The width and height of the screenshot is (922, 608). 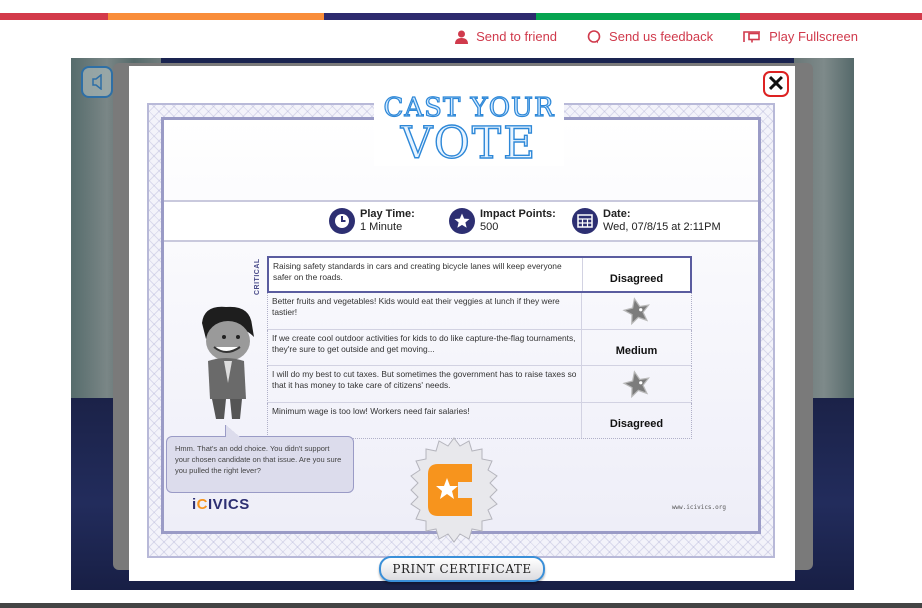 I want to click on sound-toggle-button, so click(x=97, y=82).